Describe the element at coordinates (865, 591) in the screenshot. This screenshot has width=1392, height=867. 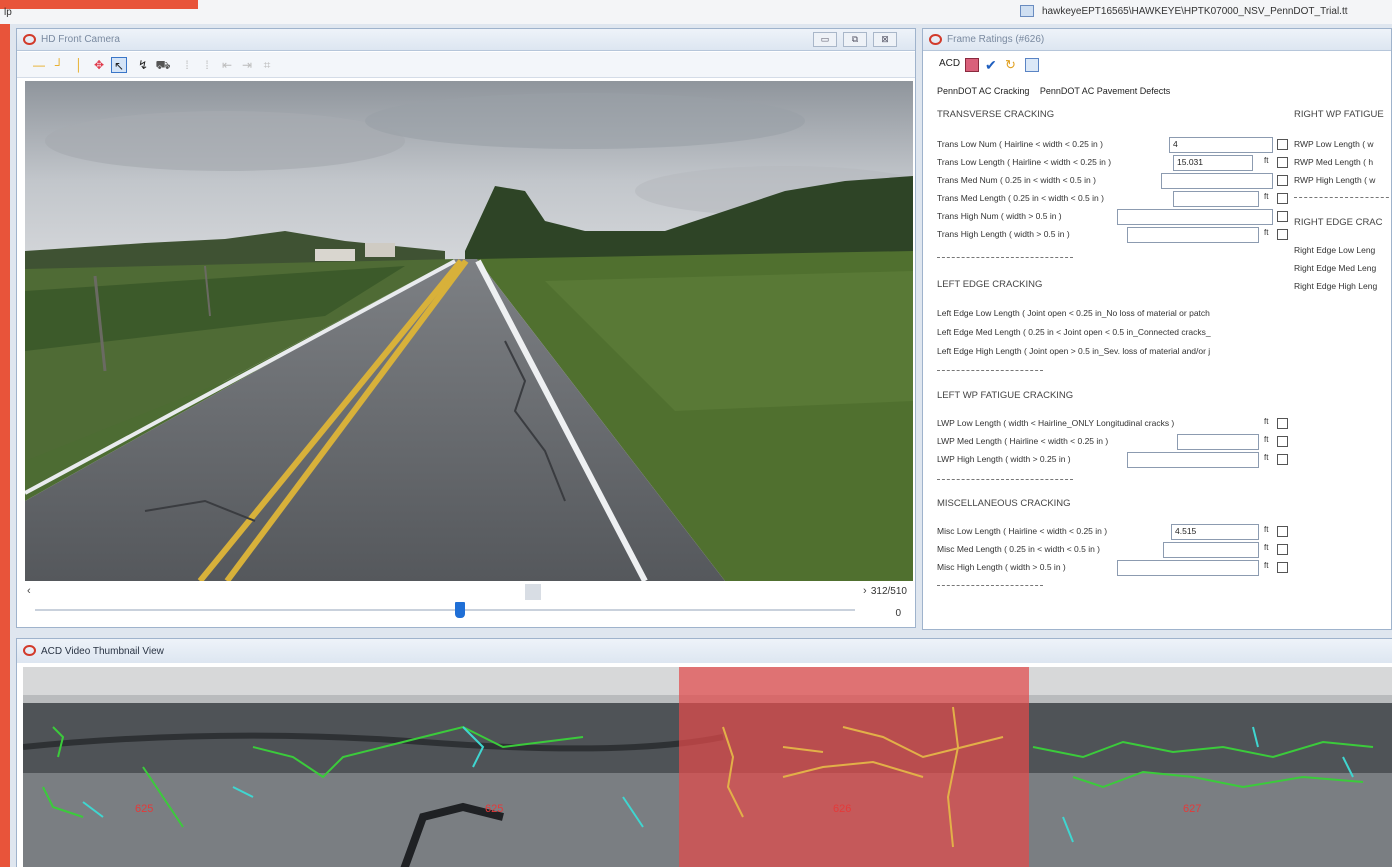
I see `scroll-right-arrow: ›` at that location.